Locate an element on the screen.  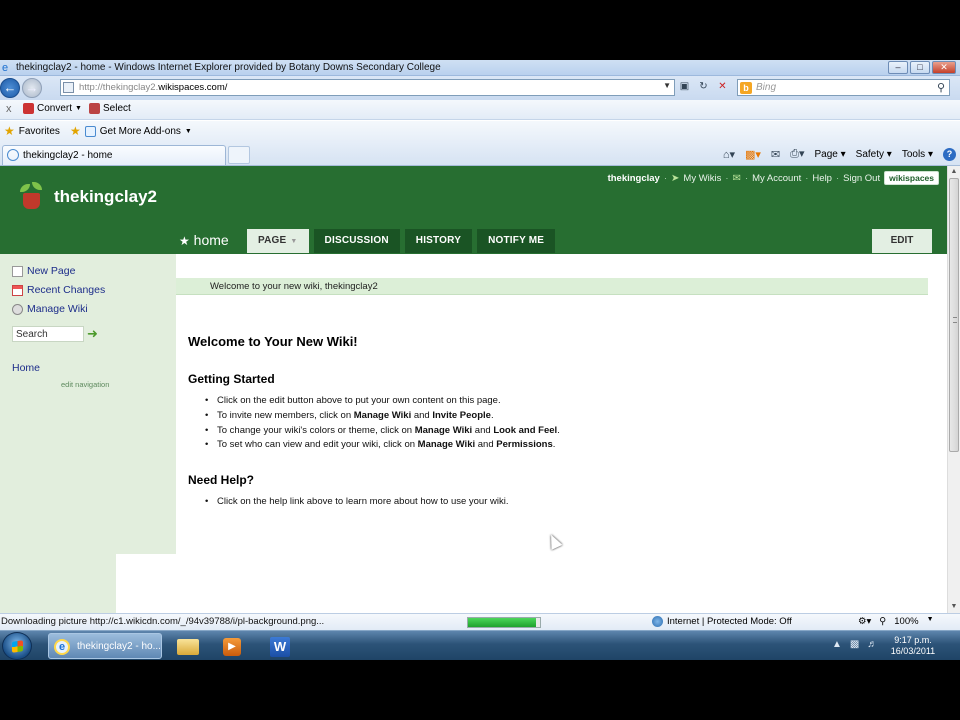
close-toolbar-icon: x is located at coordinates (9, 109).